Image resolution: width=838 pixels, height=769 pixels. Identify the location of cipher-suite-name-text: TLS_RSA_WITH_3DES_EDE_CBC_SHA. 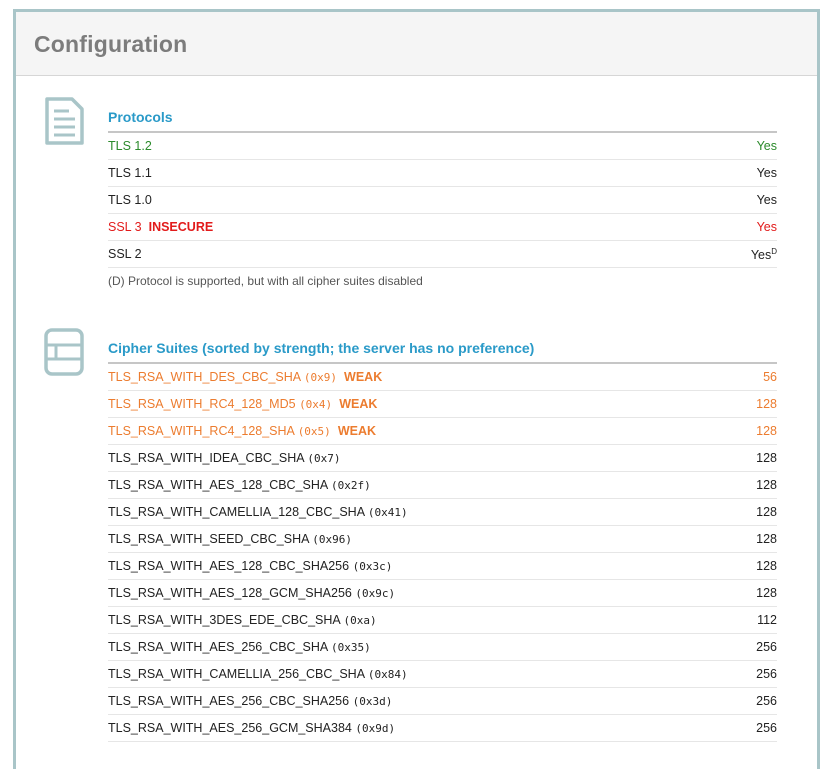
(224, 620).